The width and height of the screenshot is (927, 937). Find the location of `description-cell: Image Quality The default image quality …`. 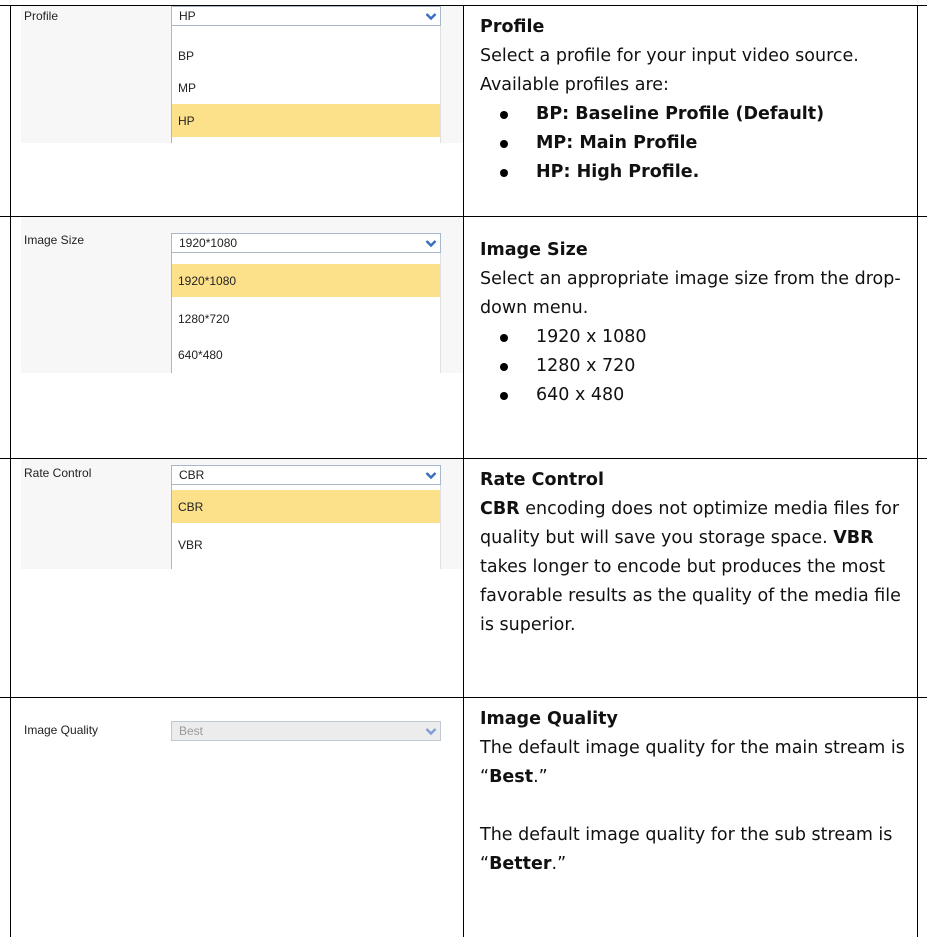

description-cell: Image Quality The default image quality … is located at coordinates (695, 792).